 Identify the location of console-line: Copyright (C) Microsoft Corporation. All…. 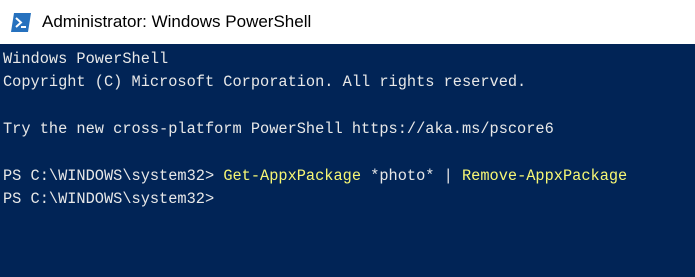
(265, 82).